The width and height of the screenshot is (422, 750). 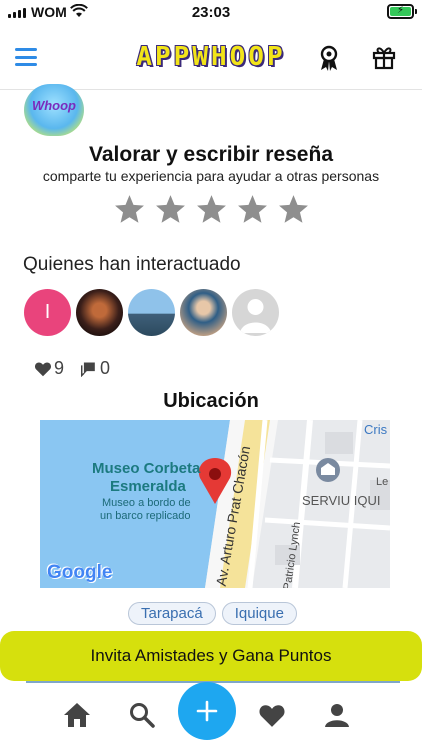 I want to click on tag-city: Iquique, so click(x=259, y=613).